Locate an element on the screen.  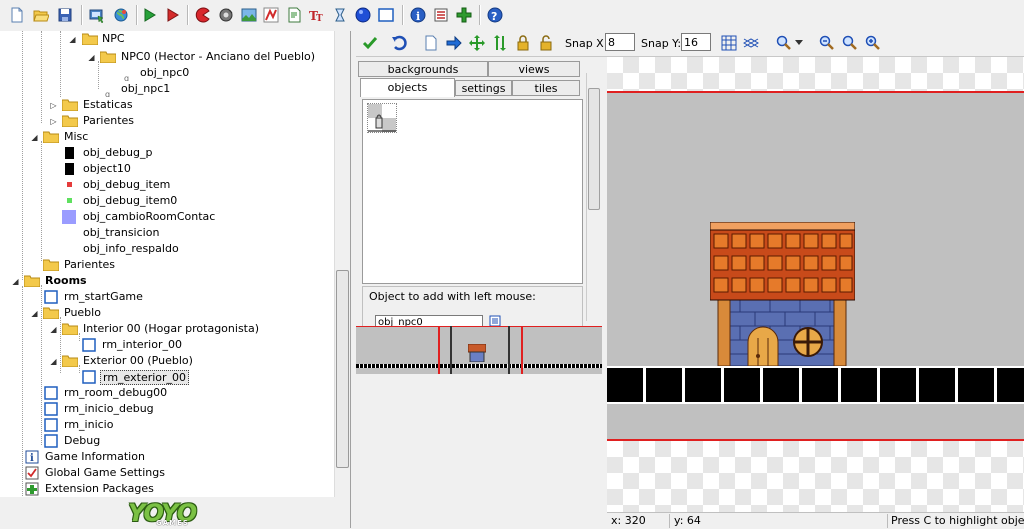
tree-item-obj-transicion: obj_transicion is located at coordinates (167, 233).